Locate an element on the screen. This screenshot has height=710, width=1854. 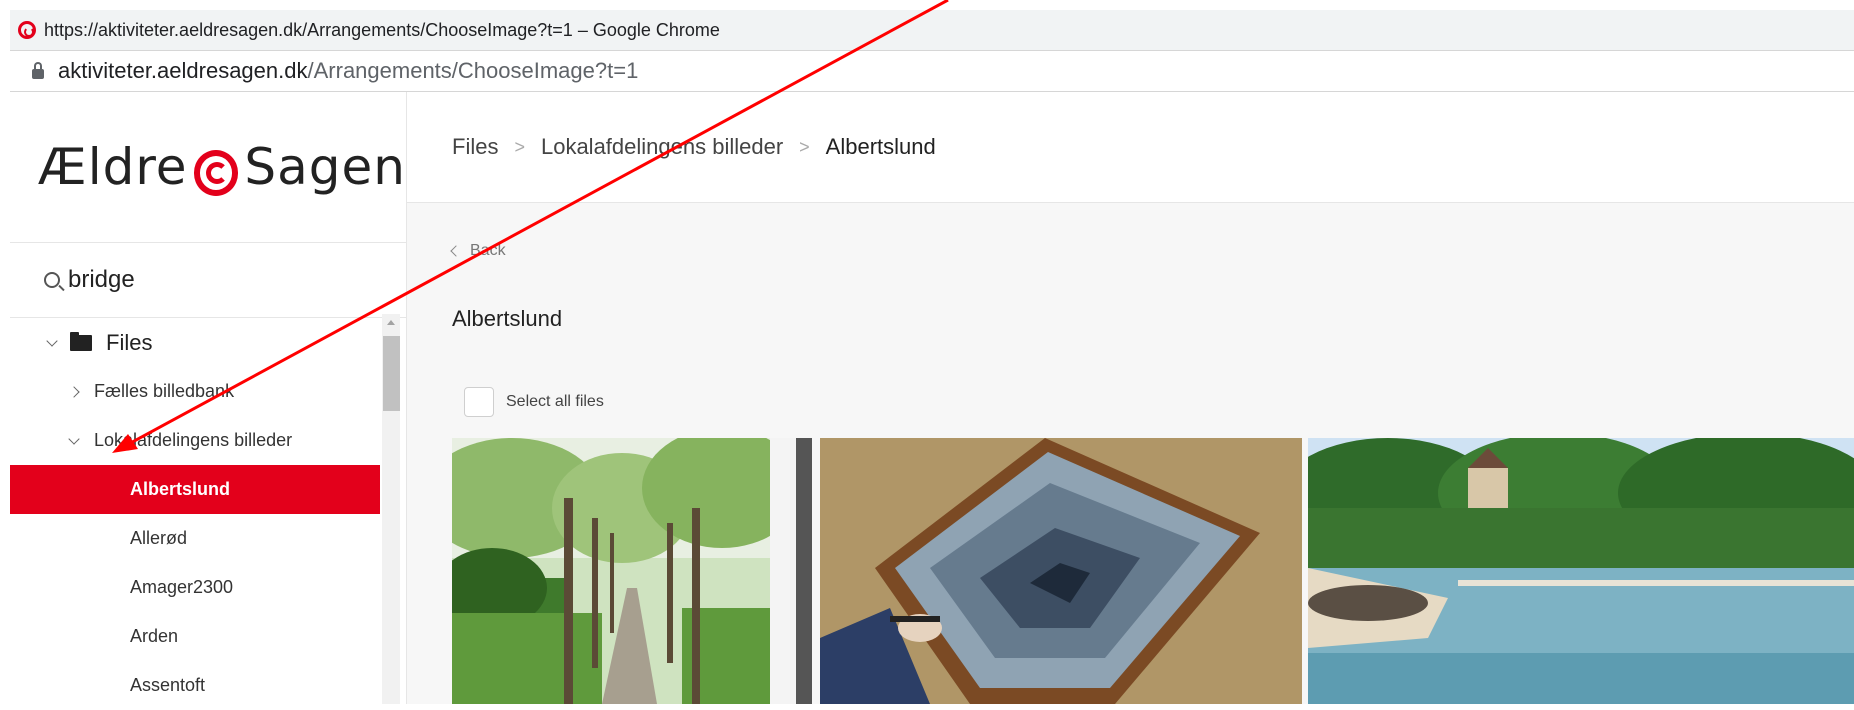
tree-item-lokalafdelingens-billeder: Lokalafdelingens billeder is located at coordinates (195, 440).